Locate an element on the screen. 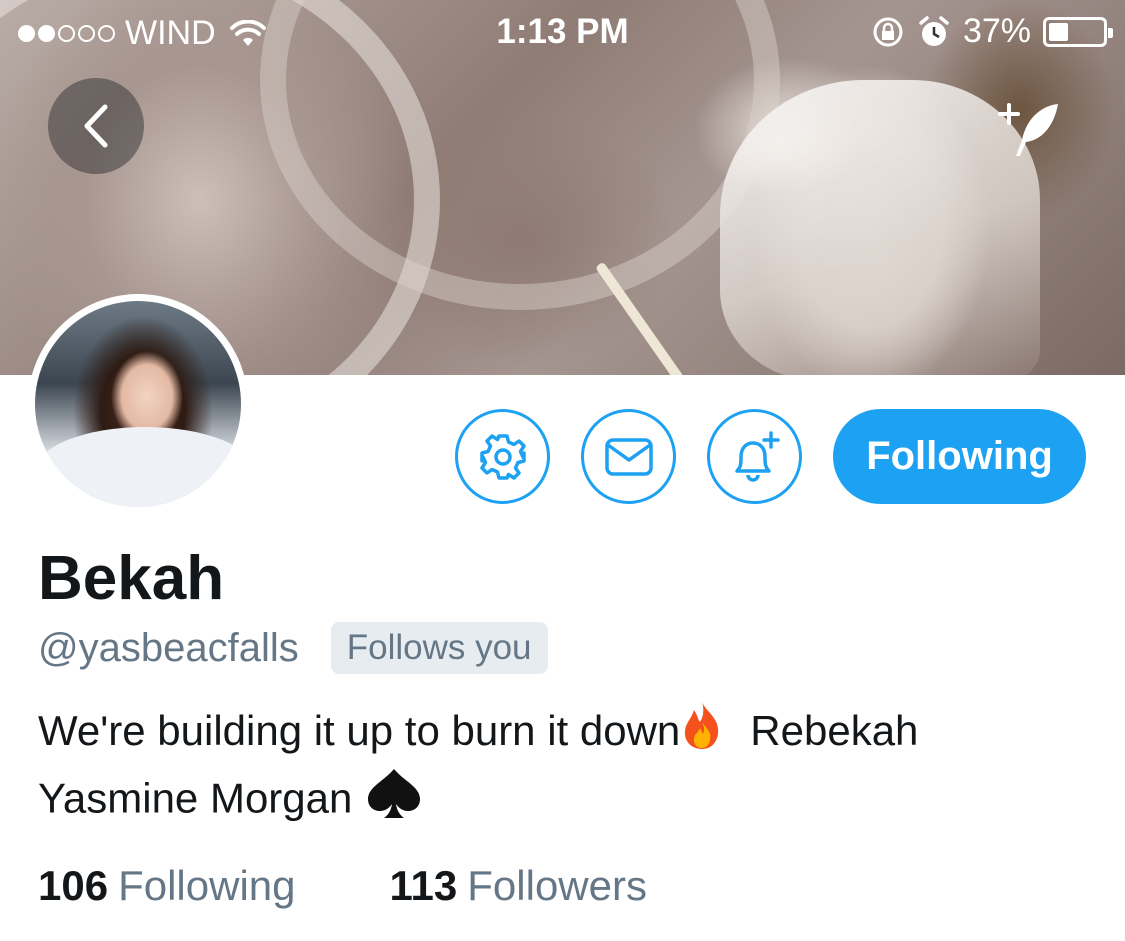 Image resolution: width=1125 pixels, height=941 pixels. followers-stat: 113 Followers is located at coordinates (518, 886).